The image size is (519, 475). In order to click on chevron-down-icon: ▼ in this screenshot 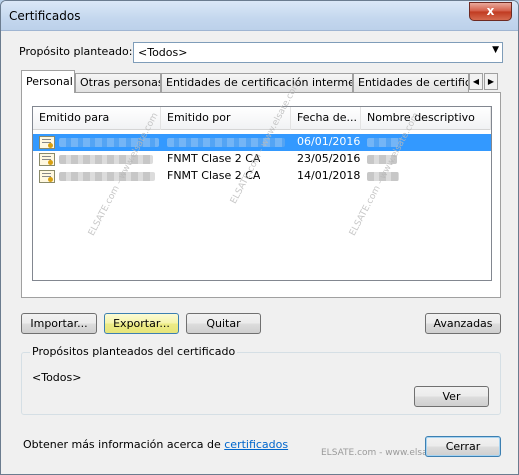, I will do `click(495, 50)`.